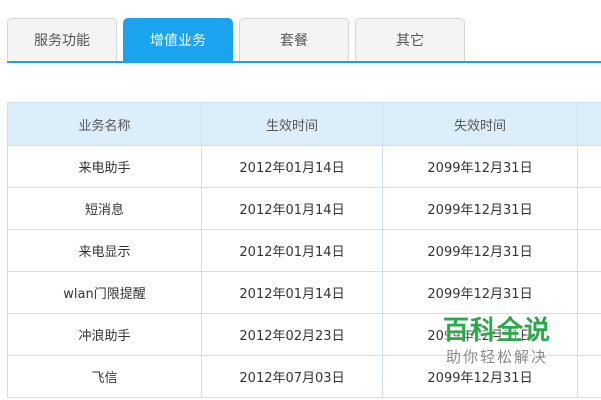 The height and width of the screenshot is (400, 601). I want to click on table-header-row: 业务名称 生效时间 失效时间, so click(304, 124).